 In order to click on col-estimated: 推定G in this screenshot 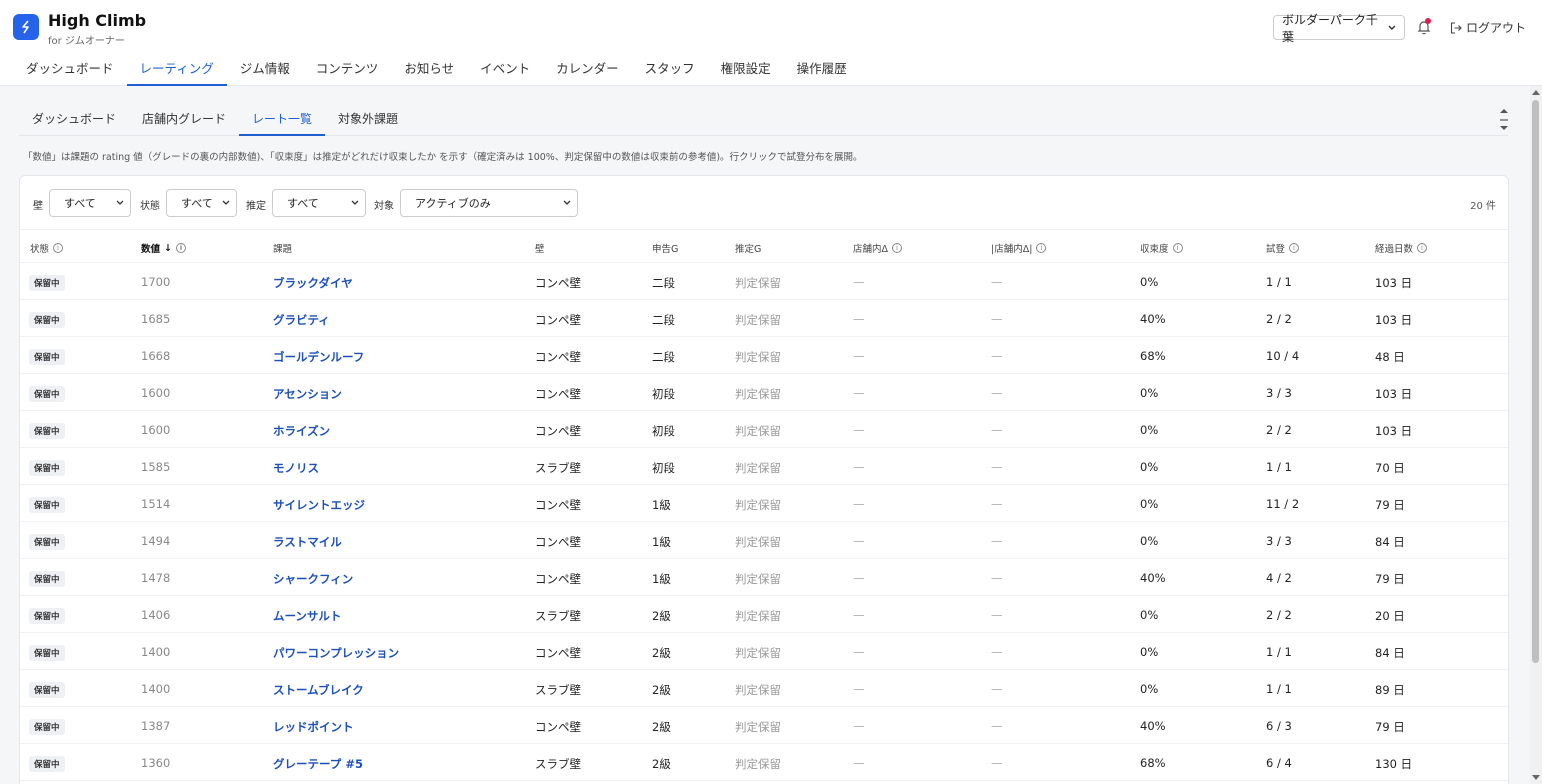, I will do `click(748, 248)`.